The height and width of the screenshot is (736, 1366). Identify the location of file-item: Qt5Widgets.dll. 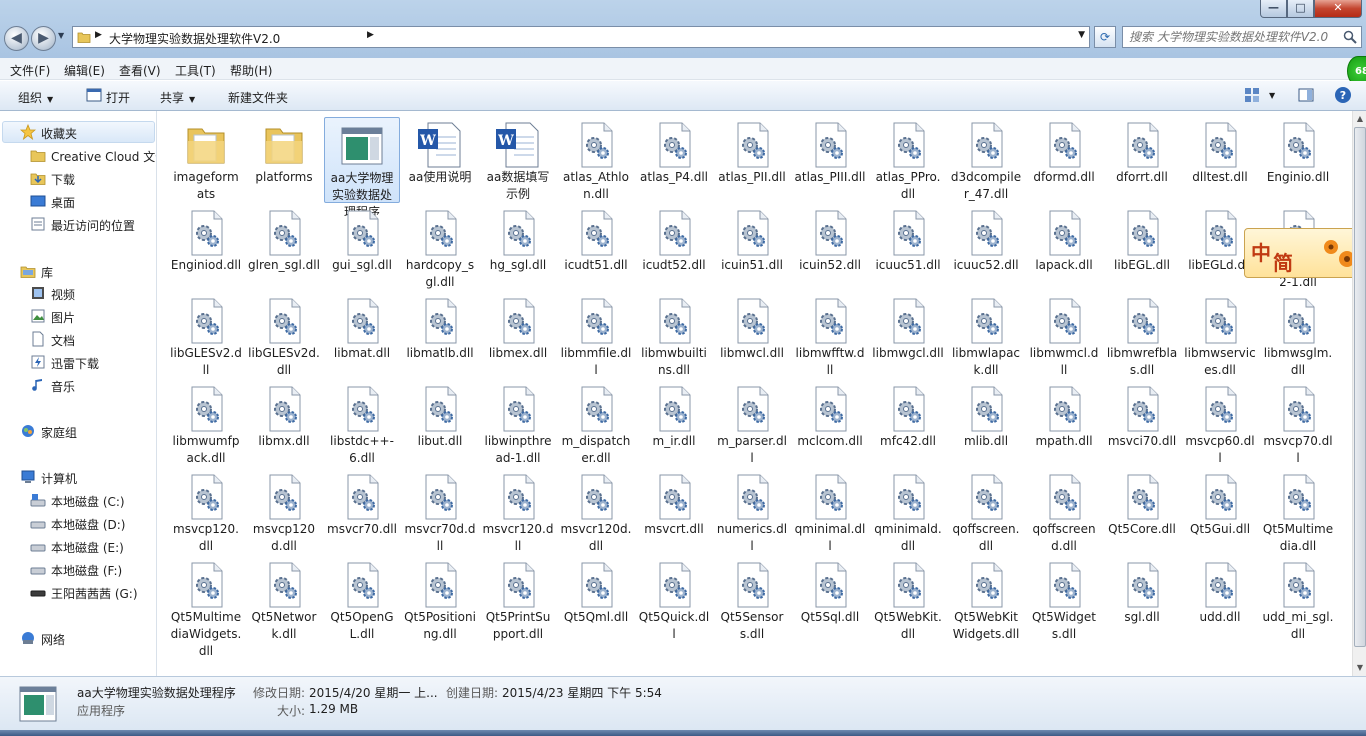
(1064, 600).